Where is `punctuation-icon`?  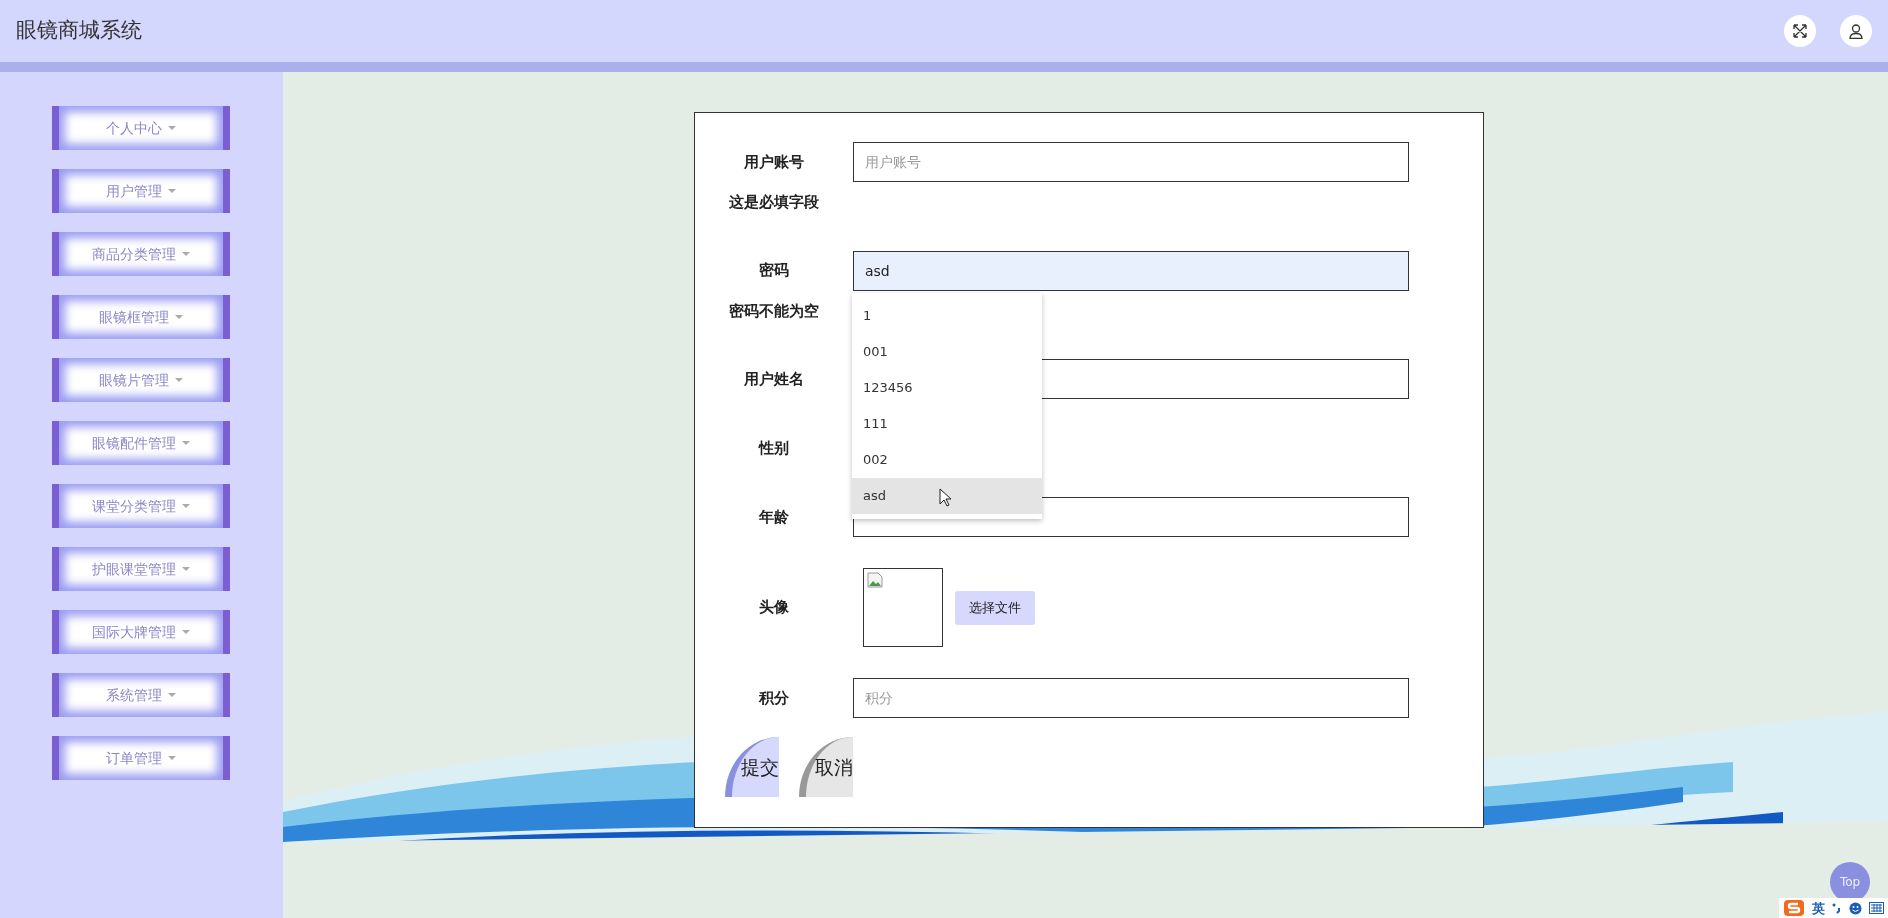 punctuation-icon is located at coordinates (1837, 908).